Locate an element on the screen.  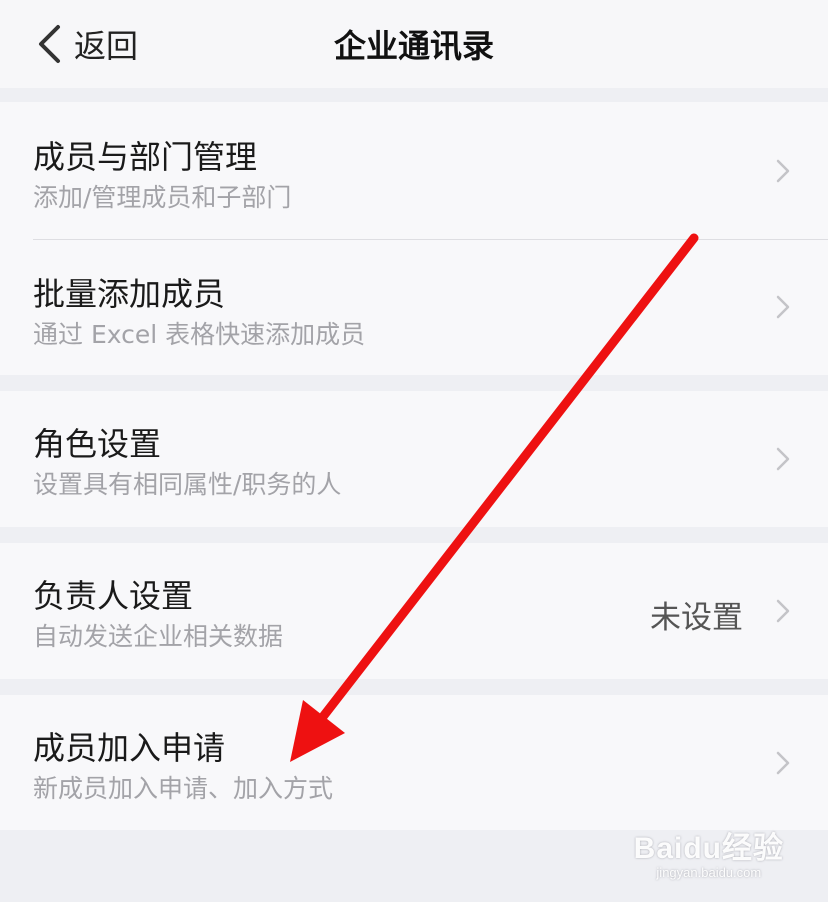
item-subtitle: 添加/管理成员和子部门 is located at coordinates (162, 197).